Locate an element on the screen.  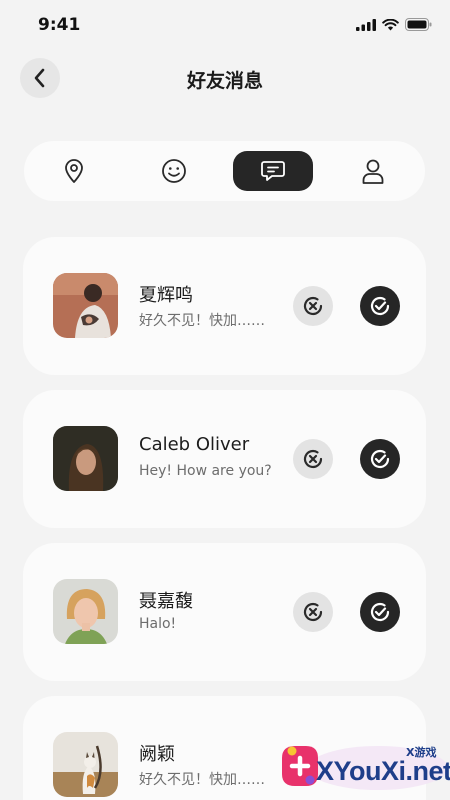
tab-messages is located at coordinates (273, 171).